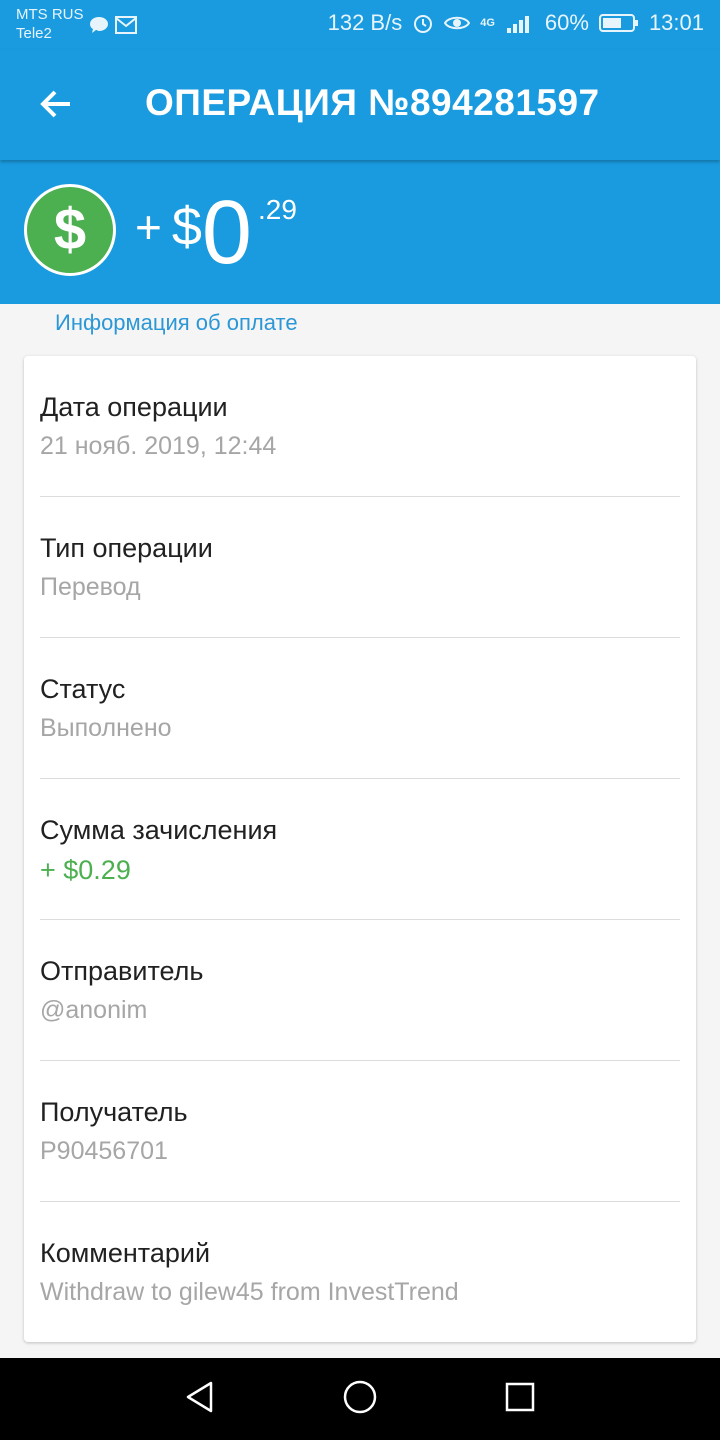 The height and width of the screenshot is (1440, 720). I want to click on battery-icon, so click(618, 23).